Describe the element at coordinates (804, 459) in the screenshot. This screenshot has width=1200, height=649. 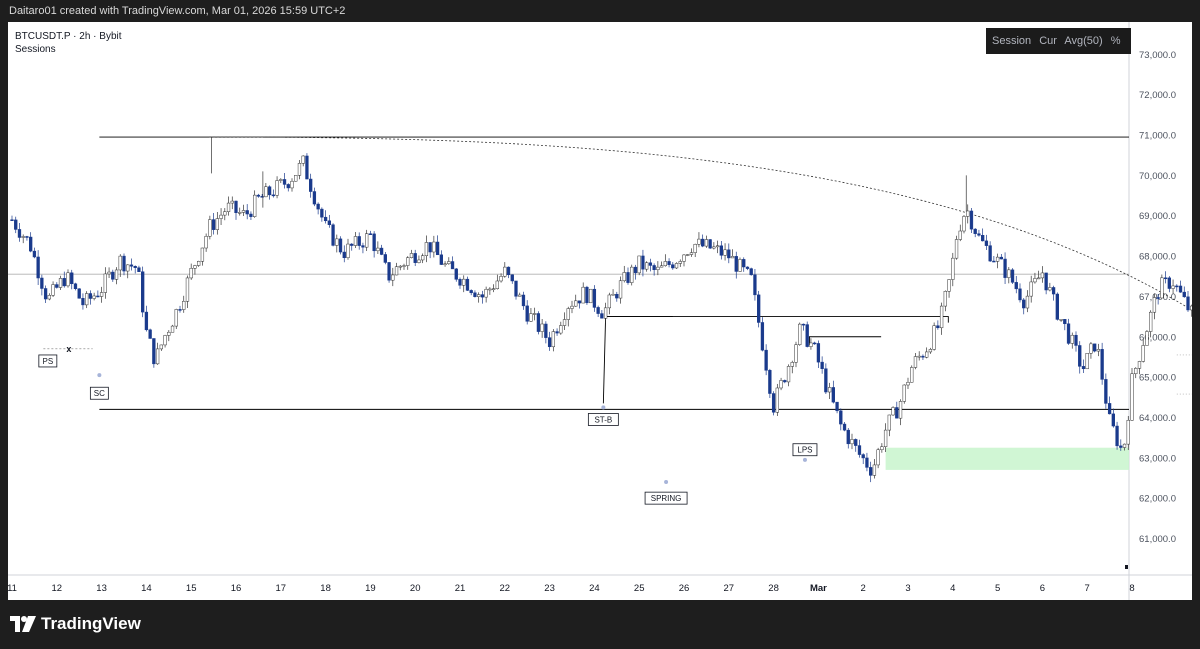
I see `low-point-dot` at that location.